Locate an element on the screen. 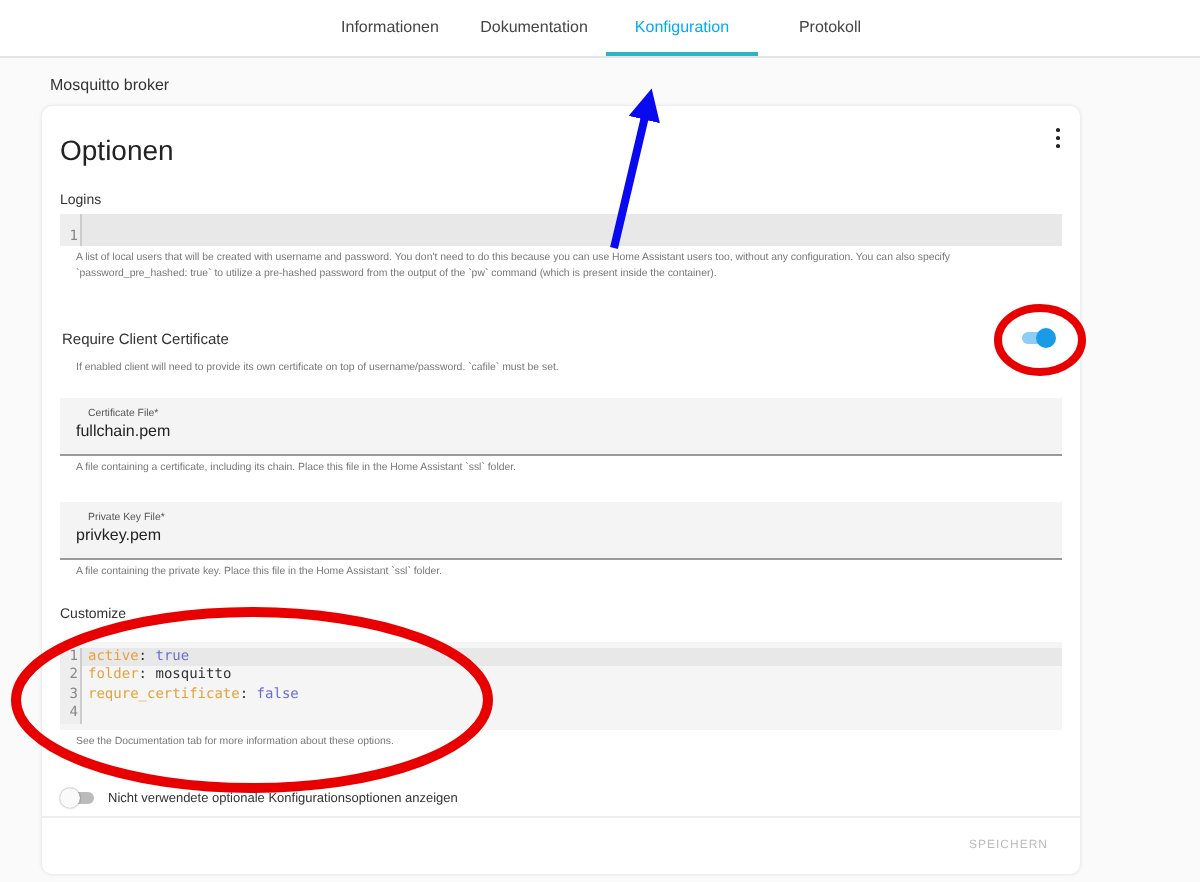 This screenshot has height=882, width=1200. tab: Informationen is located at coordinates (390, 28).